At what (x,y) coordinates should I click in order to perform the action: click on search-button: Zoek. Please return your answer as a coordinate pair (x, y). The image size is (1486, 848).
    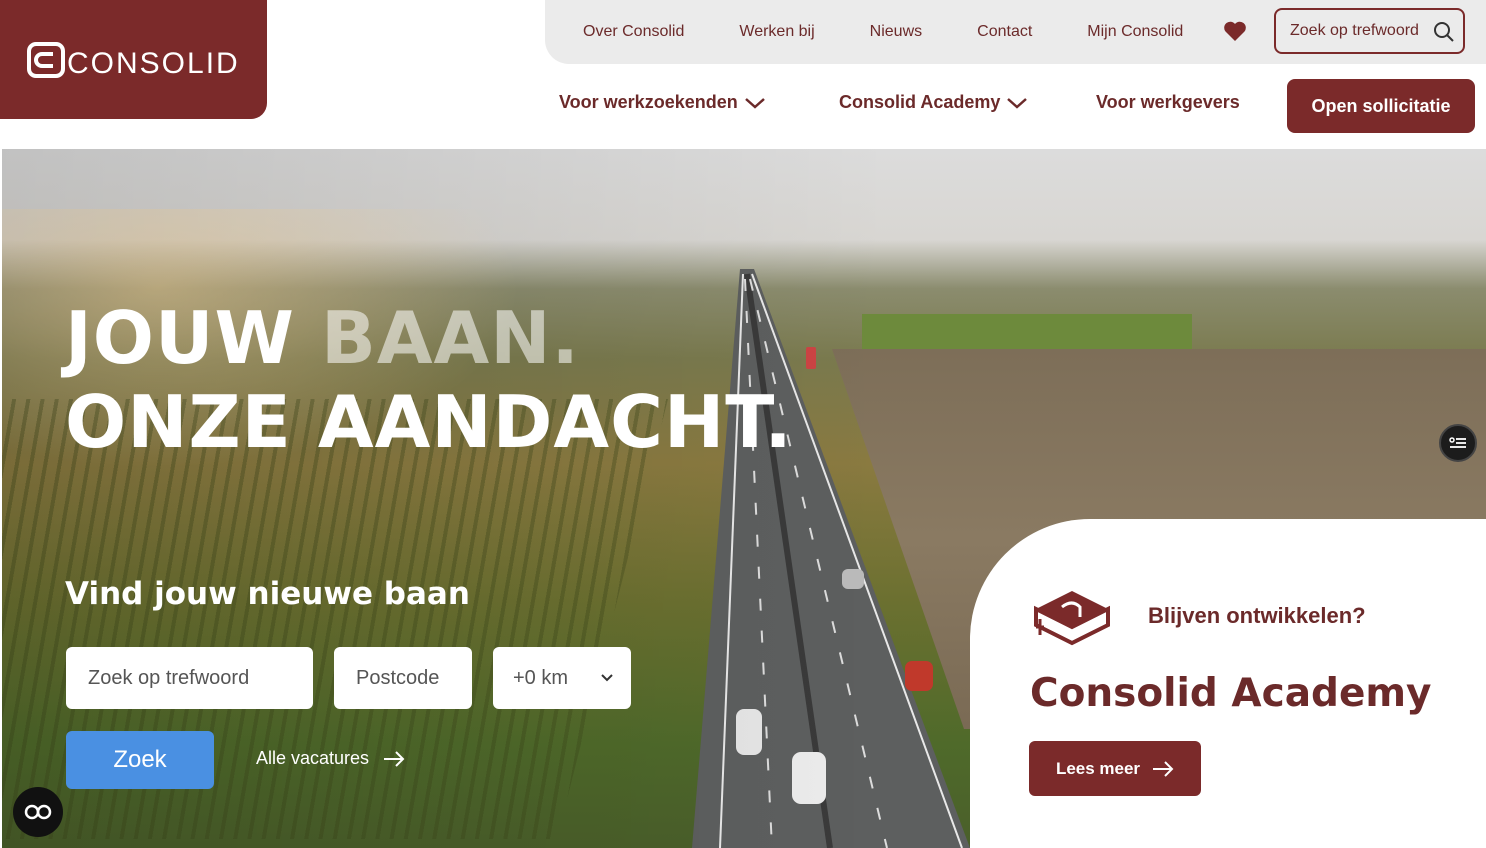
    Looking at the image, I should click on (140, 760).